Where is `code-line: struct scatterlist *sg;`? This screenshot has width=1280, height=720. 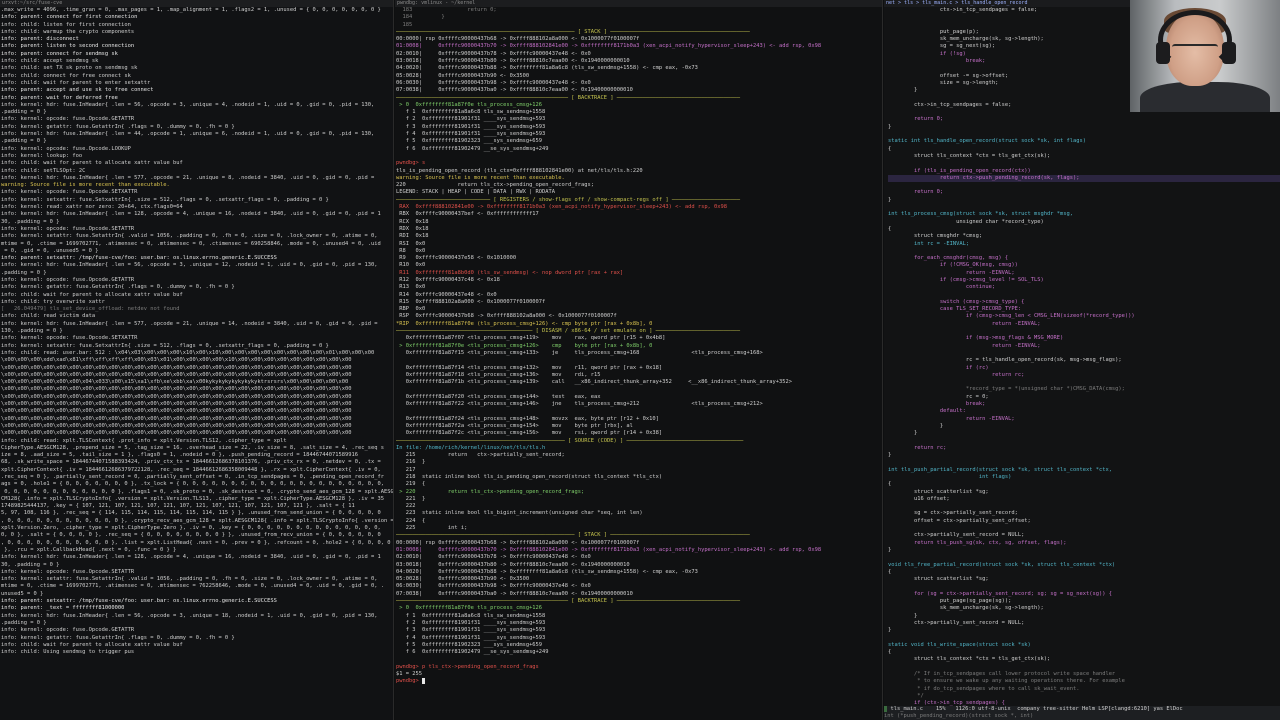
code-line: struct scatterlist *sg; is located at coordinates (938, 491).